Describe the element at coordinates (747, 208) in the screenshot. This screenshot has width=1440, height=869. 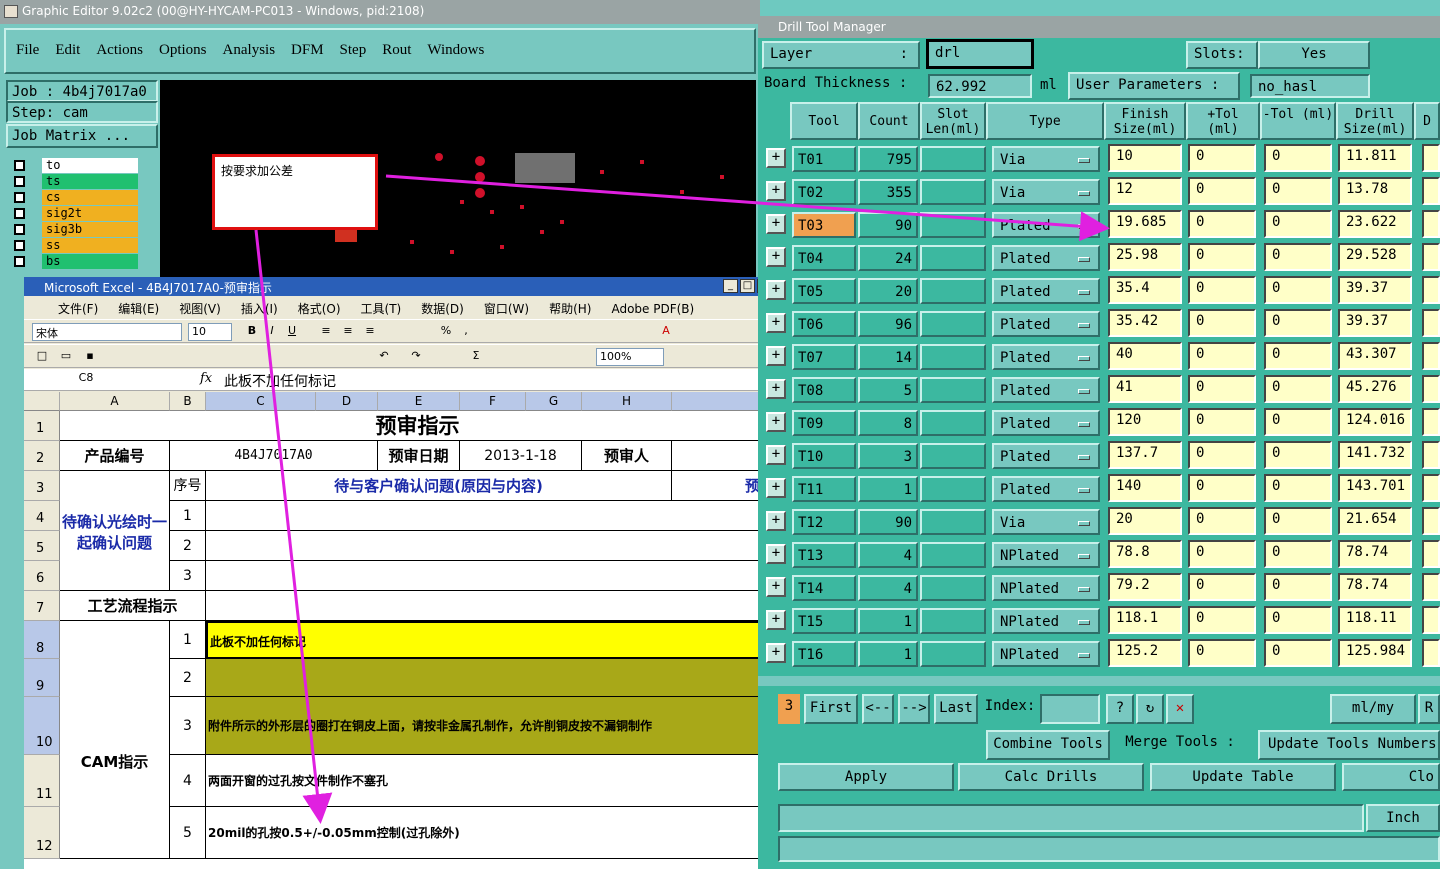
I see `arrow-to-t03` at that location.